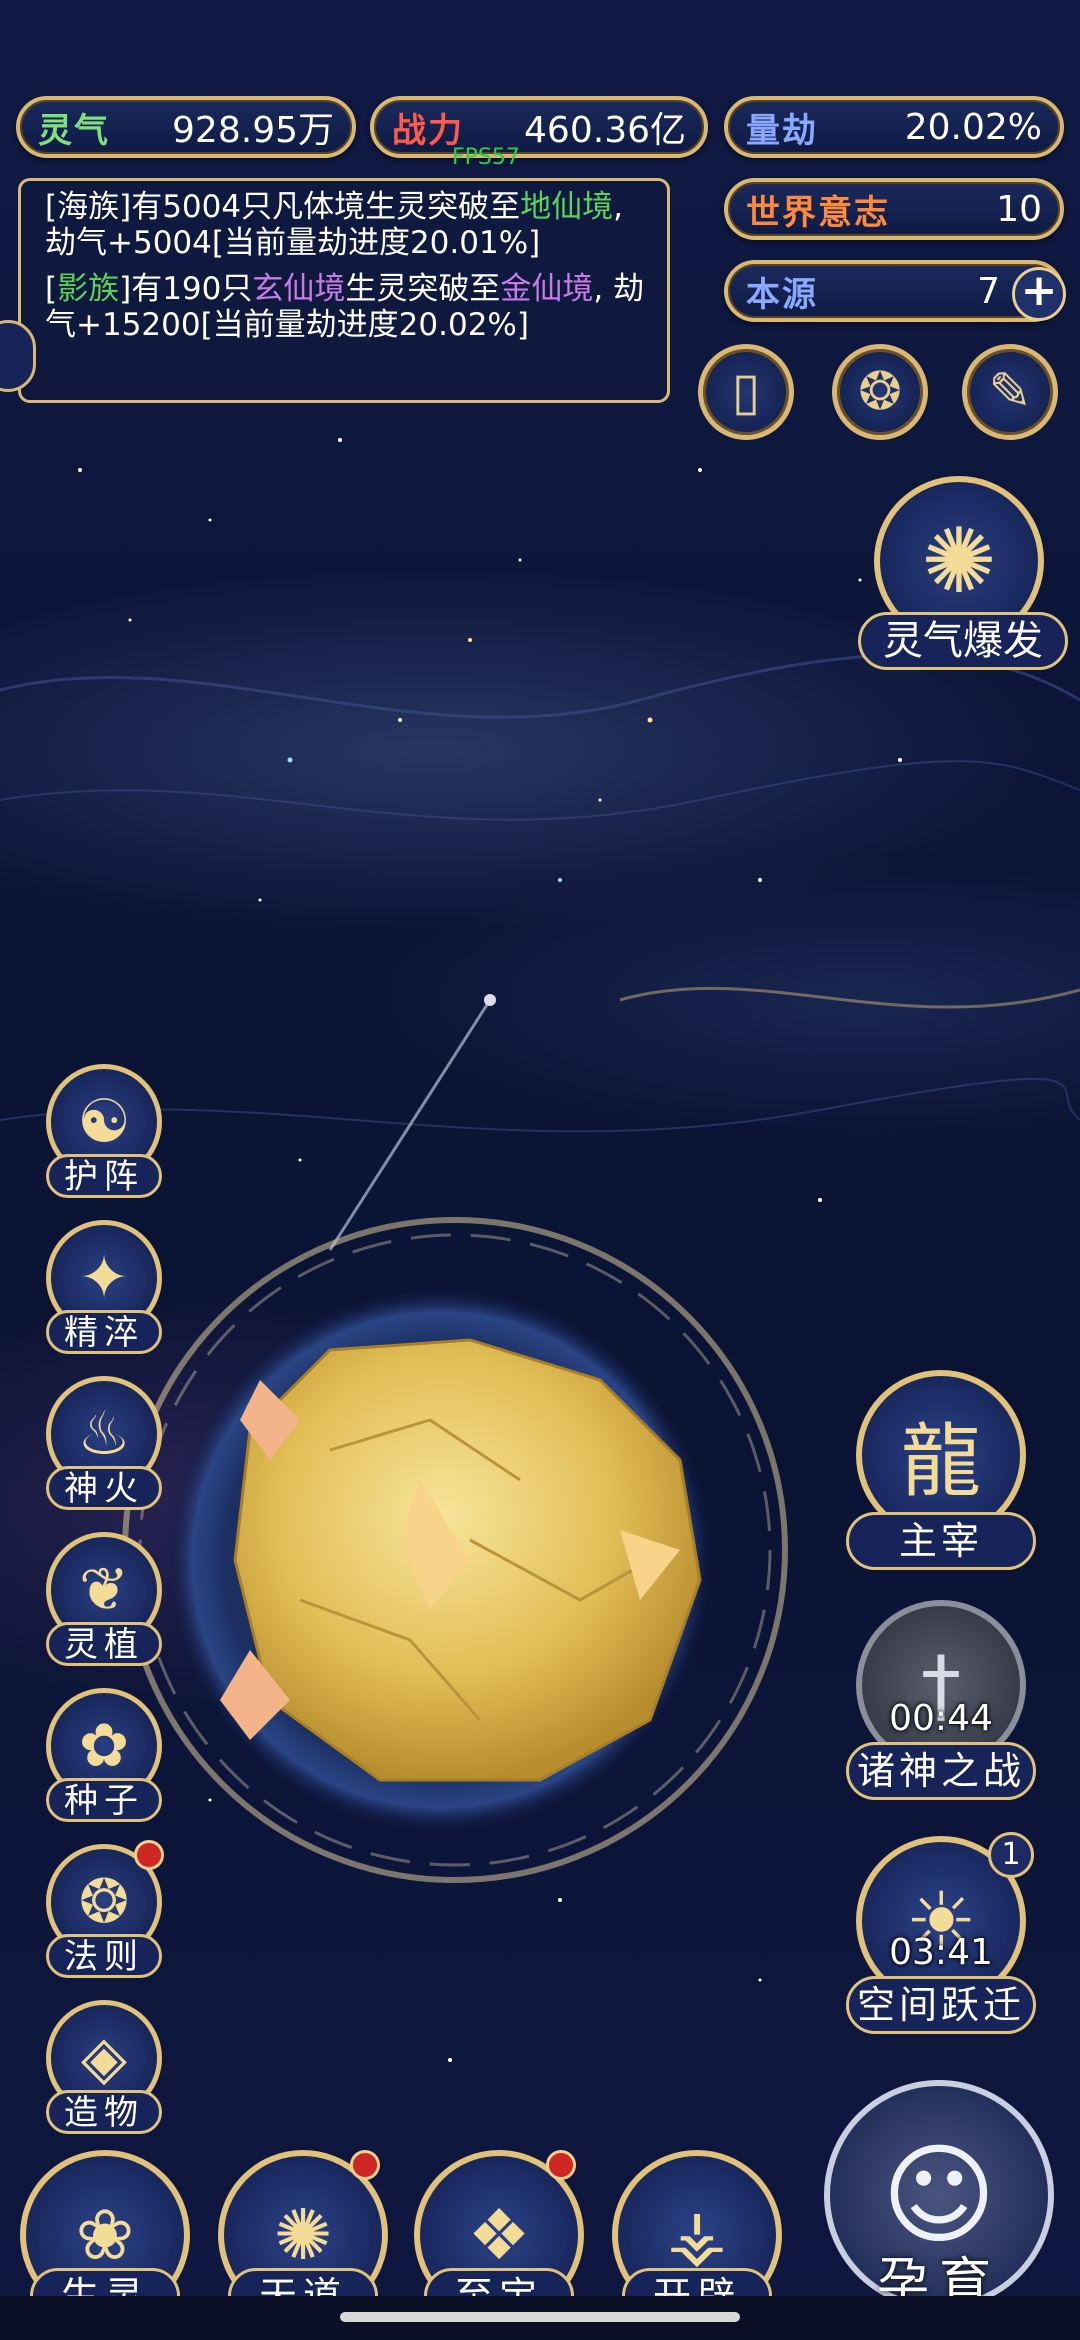  I want to click on skill-shenhuo: ♨ 神火, so click(104, 1446).